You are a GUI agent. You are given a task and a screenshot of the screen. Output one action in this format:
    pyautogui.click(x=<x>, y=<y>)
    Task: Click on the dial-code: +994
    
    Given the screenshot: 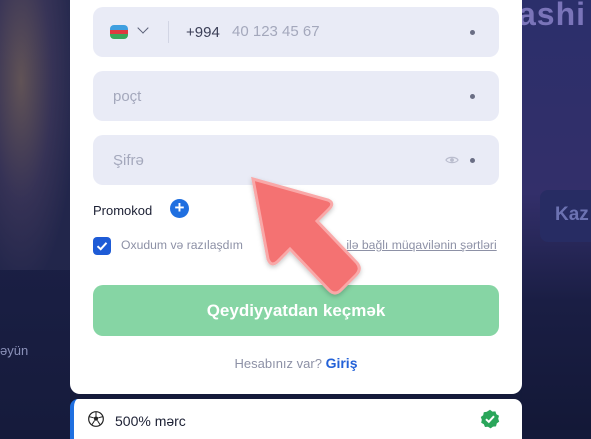 What is the action you would take?
    pyautogui.click(x=203, y=32)
    